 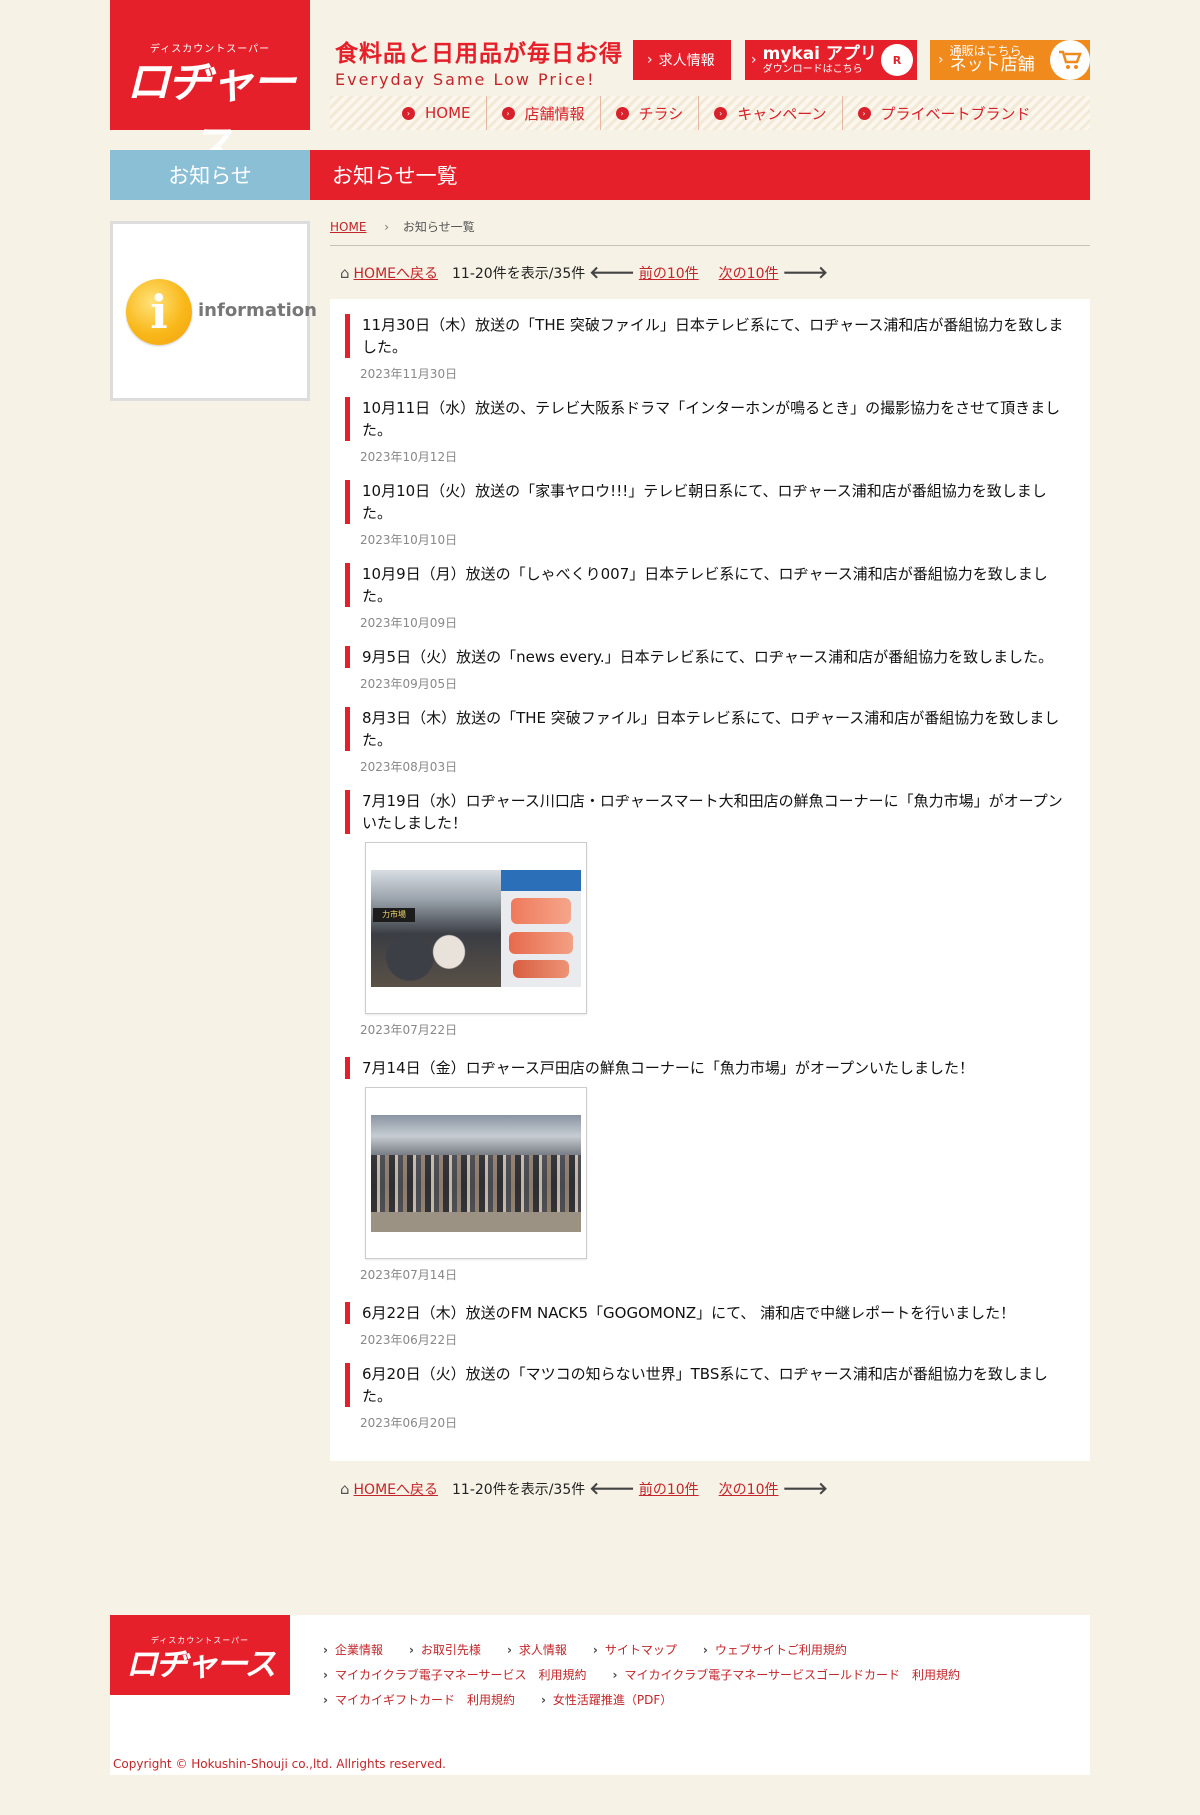 I want to click on footer-link-women-pdf: 女性活躍推進（PDF）, so click(x=606, y=1700).